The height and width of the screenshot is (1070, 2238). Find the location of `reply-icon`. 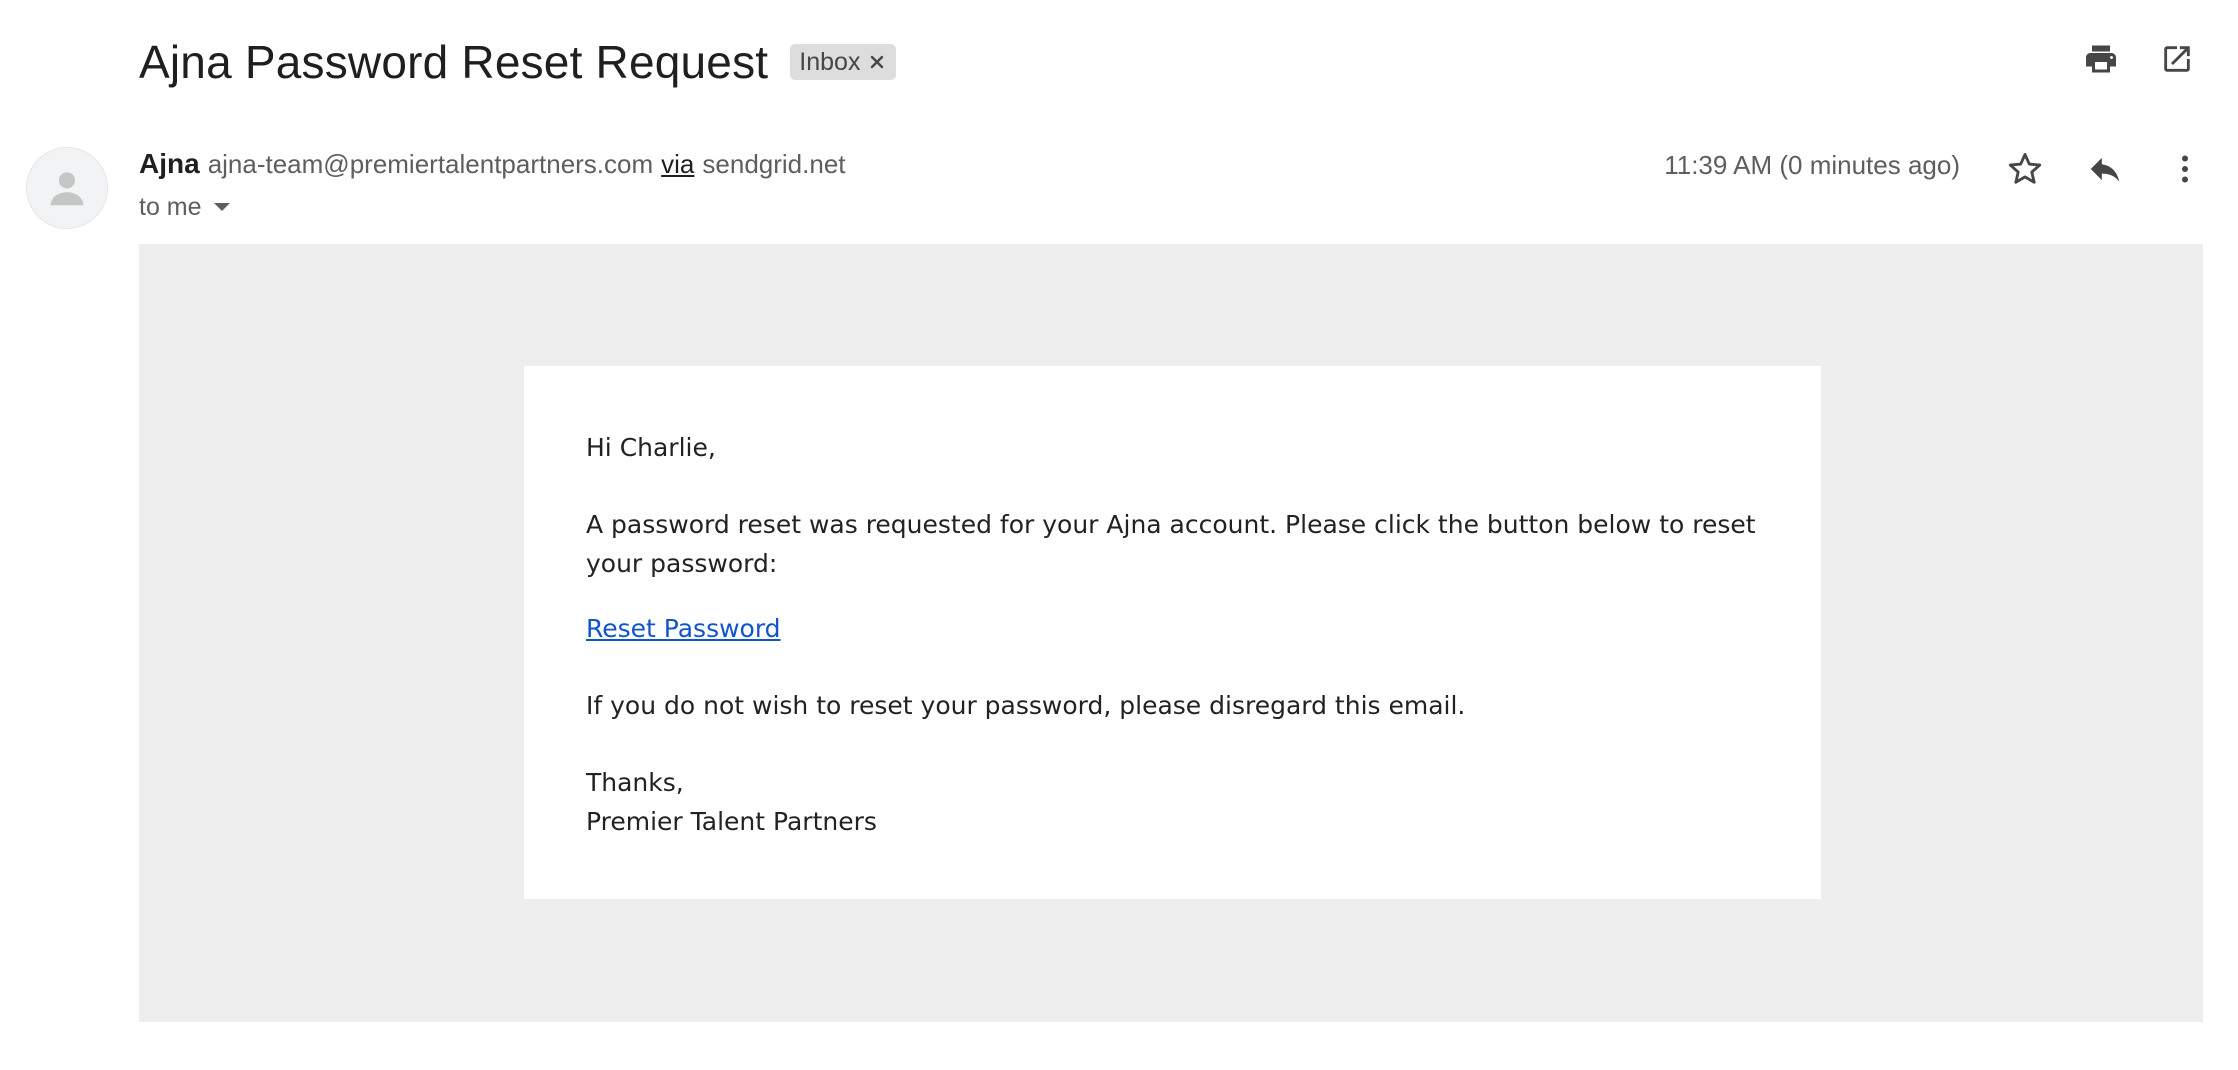

reply-icon is located at coordinates (2105, 169).